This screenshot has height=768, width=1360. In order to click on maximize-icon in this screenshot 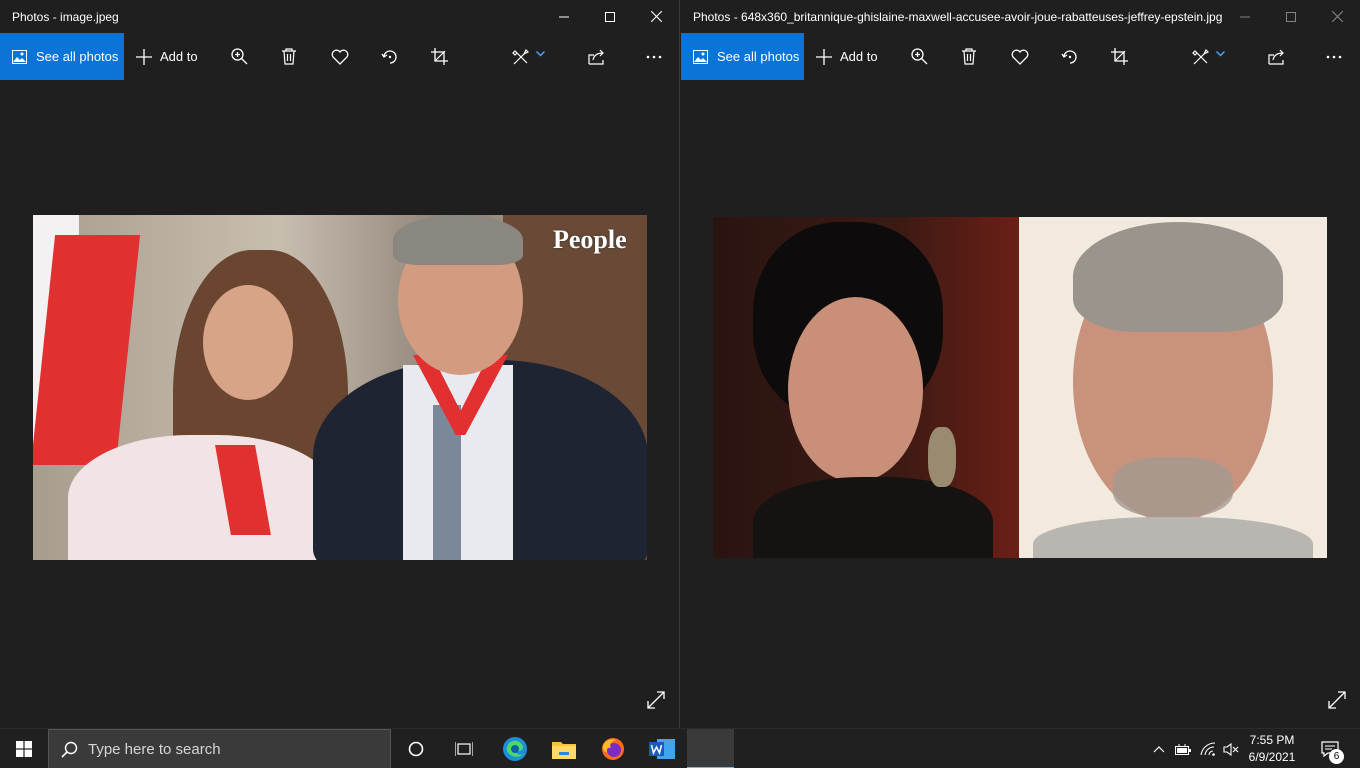, I will do `click(610, 16)`.